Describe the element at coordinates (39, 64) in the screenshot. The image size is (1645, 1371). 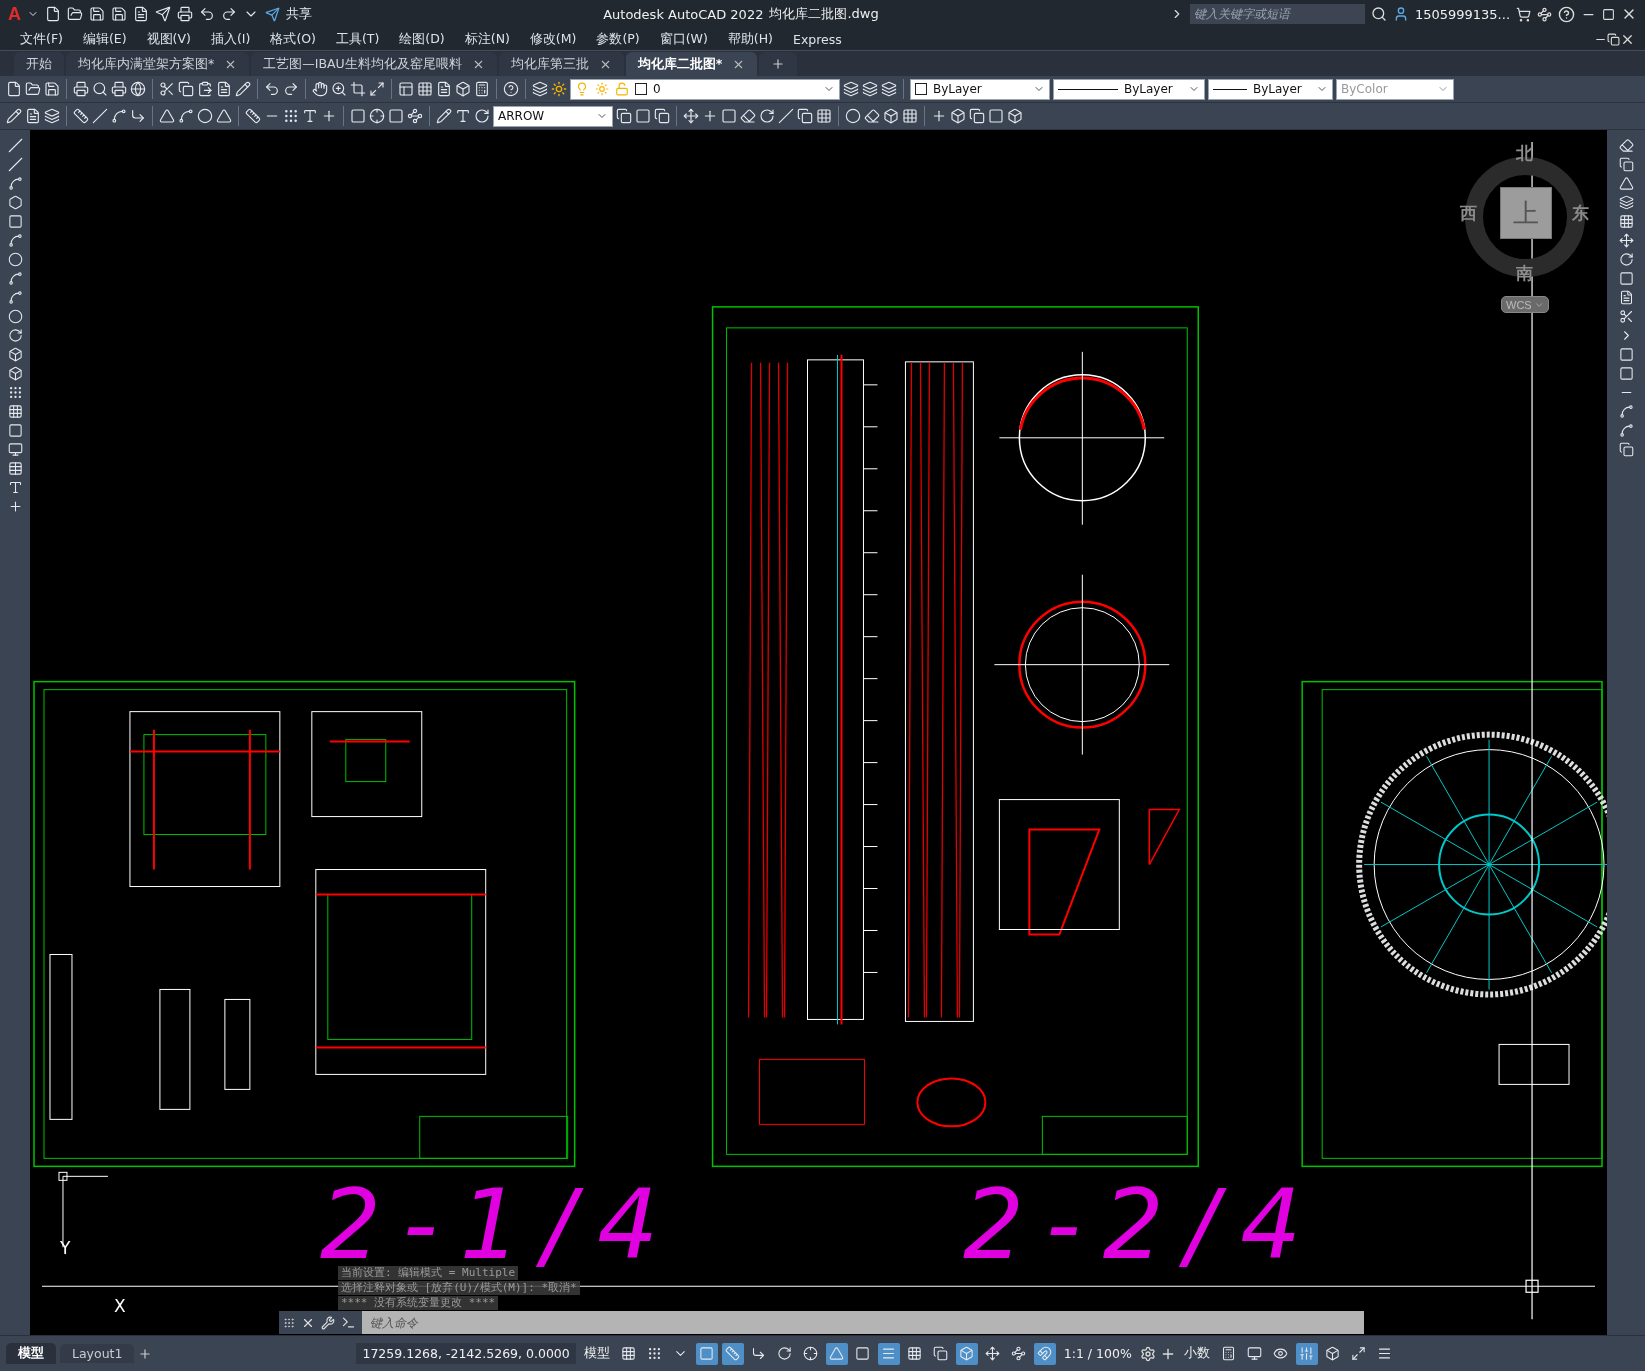
I see `document-tab: 开始` at that location.